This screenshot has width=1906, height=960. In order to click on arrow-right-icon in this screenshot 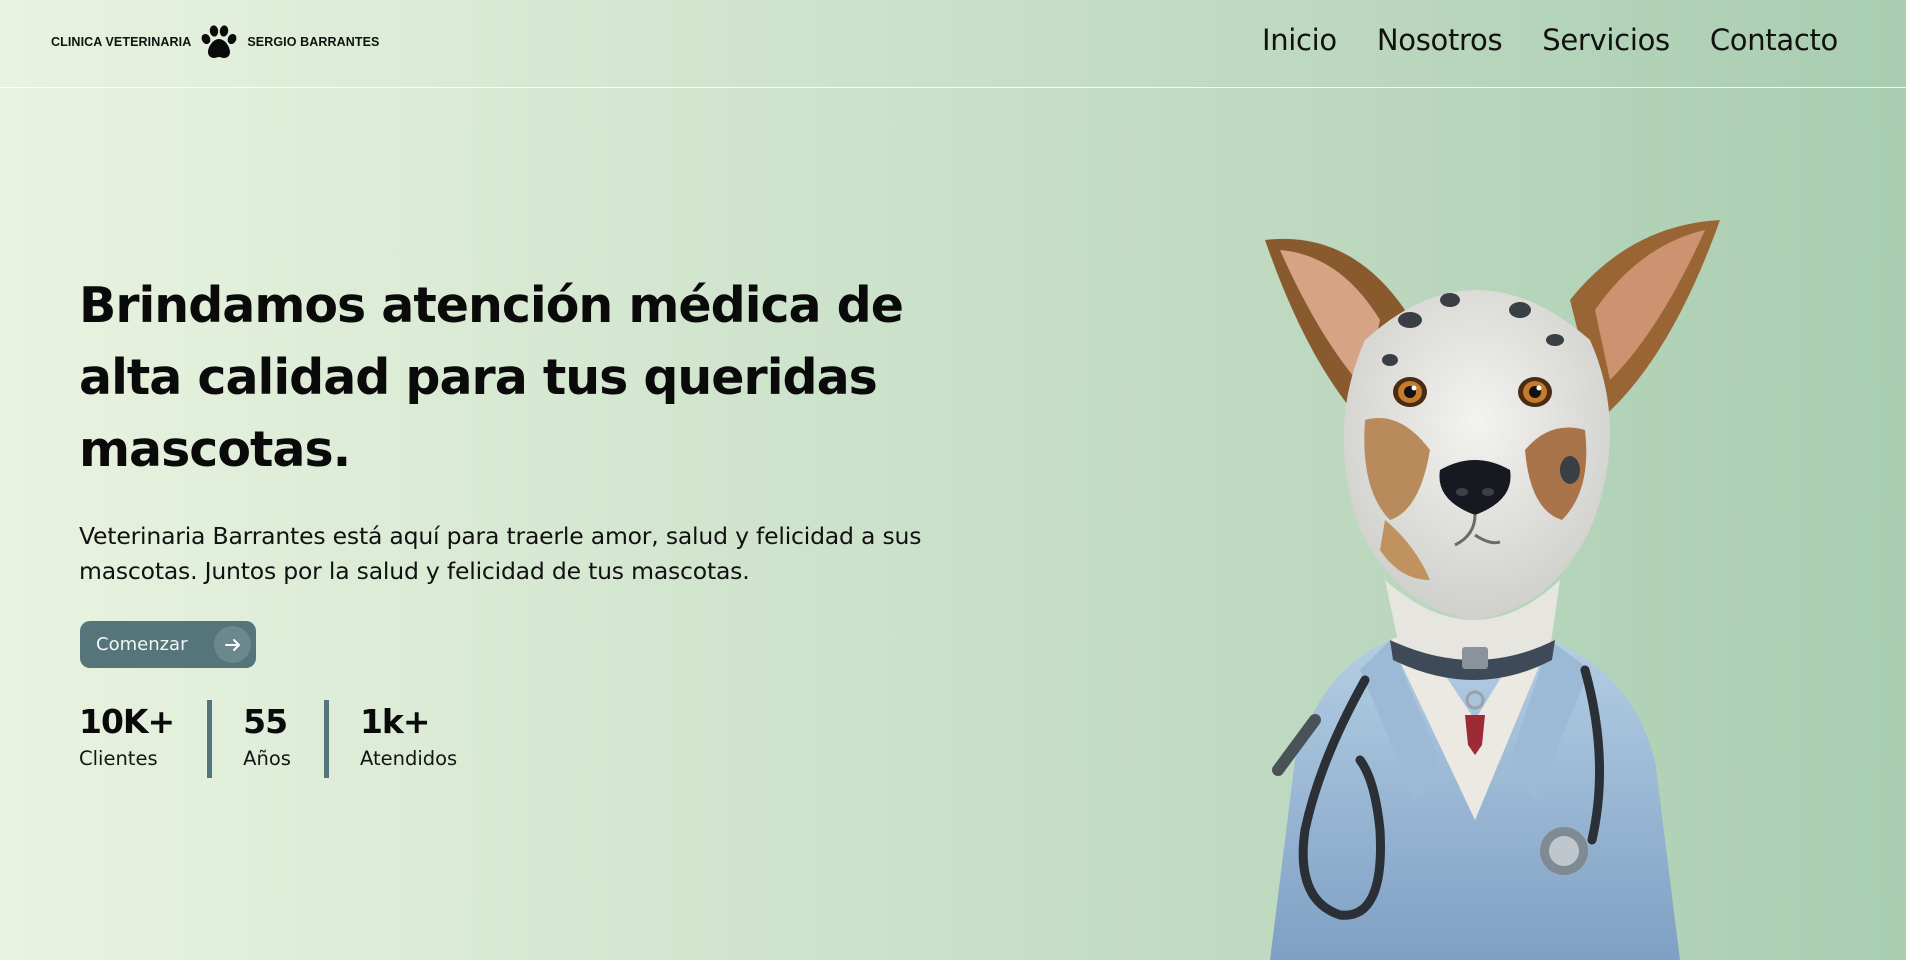, I will do `click(232, 644)`.